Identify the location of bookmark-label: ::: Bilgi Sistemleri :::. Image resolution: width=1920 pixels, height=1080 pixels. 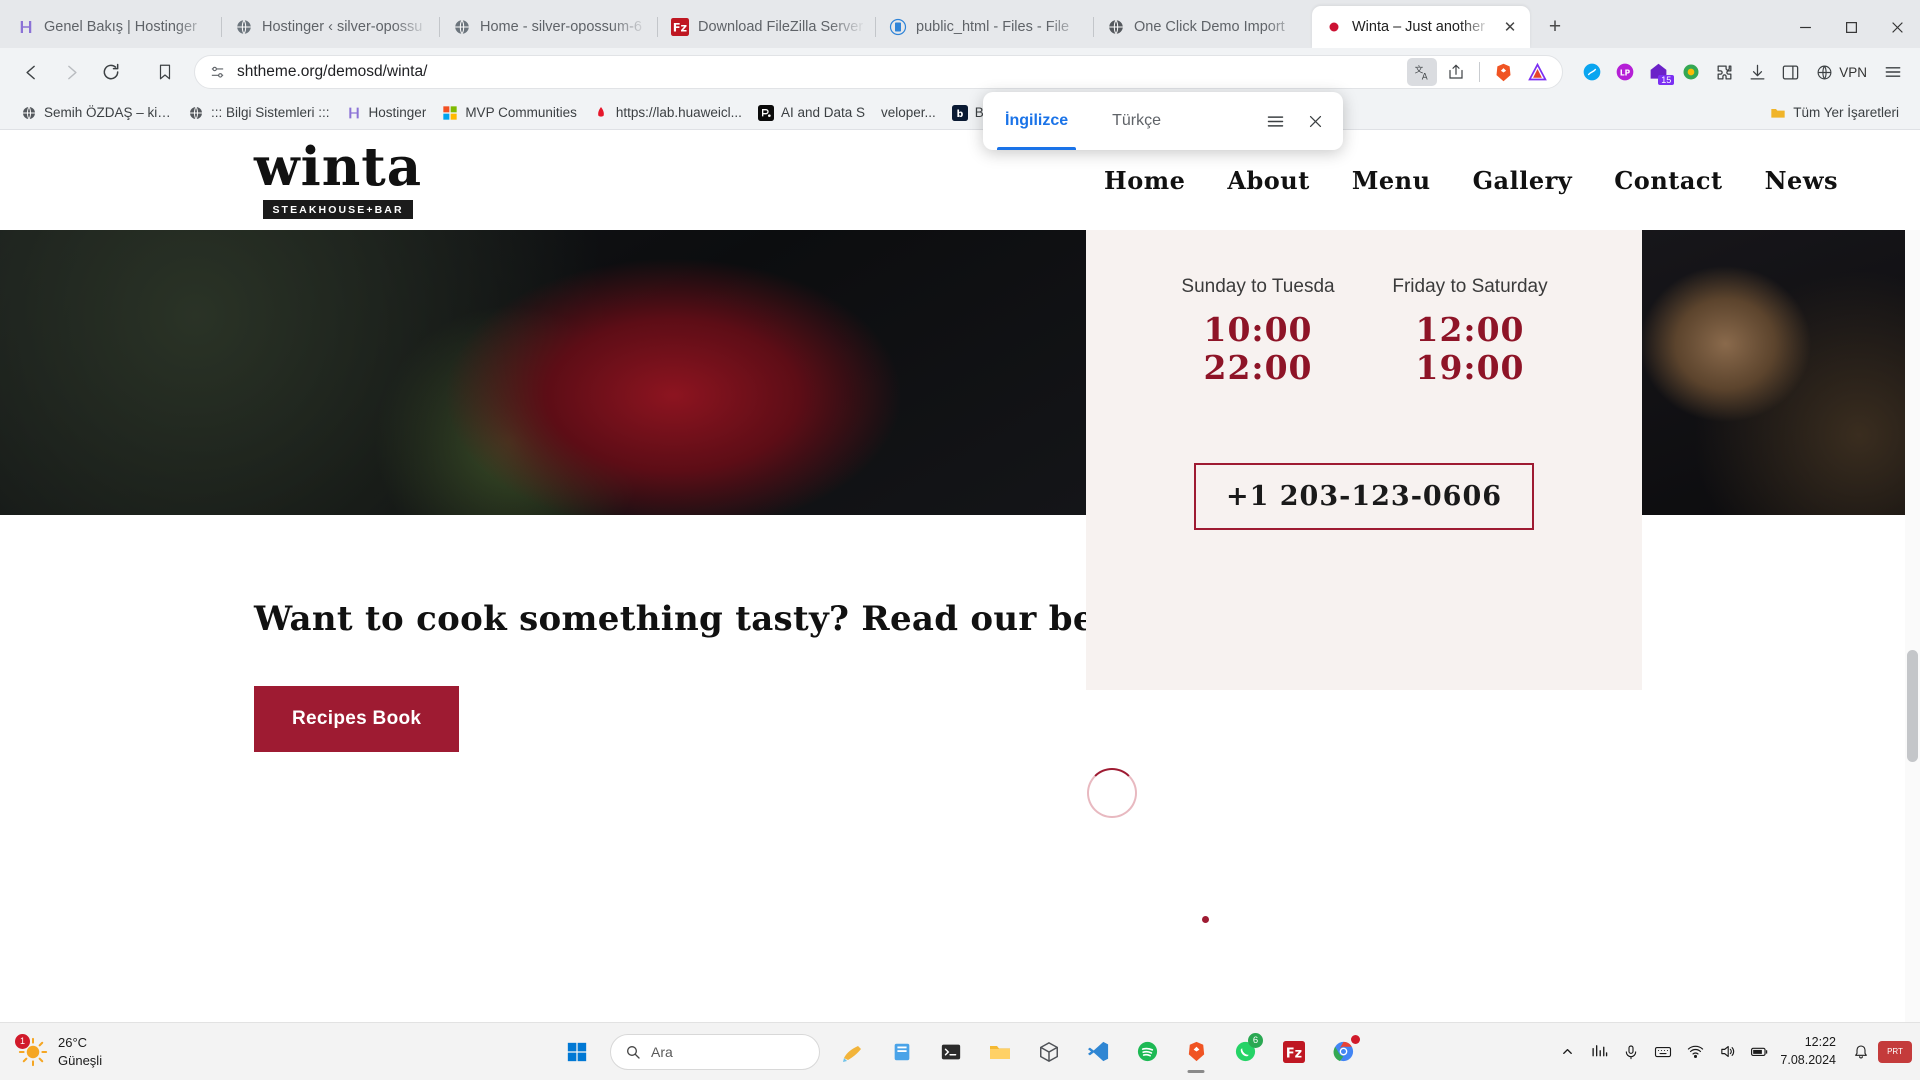
(270, 112).